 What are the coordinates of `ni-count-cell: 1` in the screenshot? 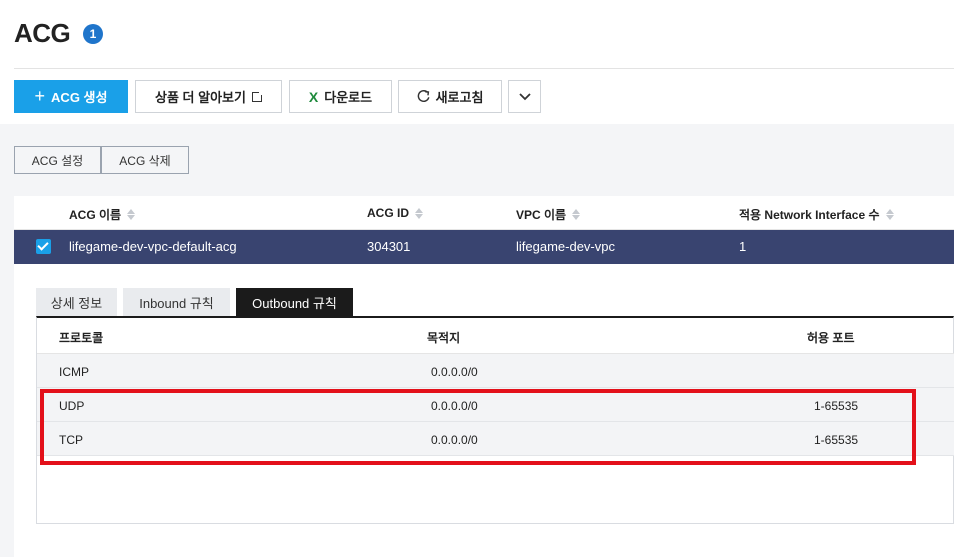 It's located at (743, 246).